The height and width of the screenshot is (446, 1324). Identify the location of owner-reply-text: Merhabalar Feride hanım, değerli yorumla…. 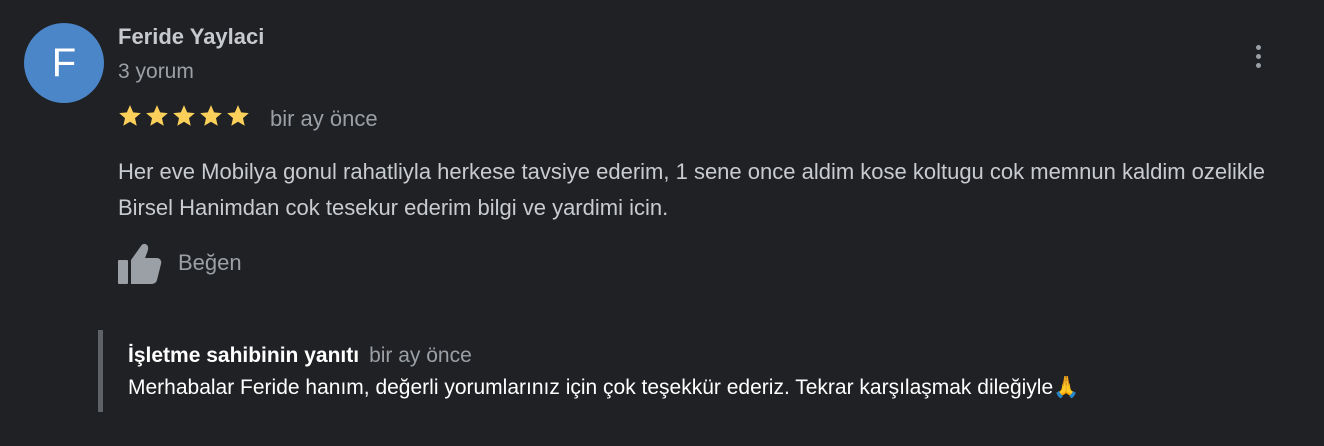
(604, 387).